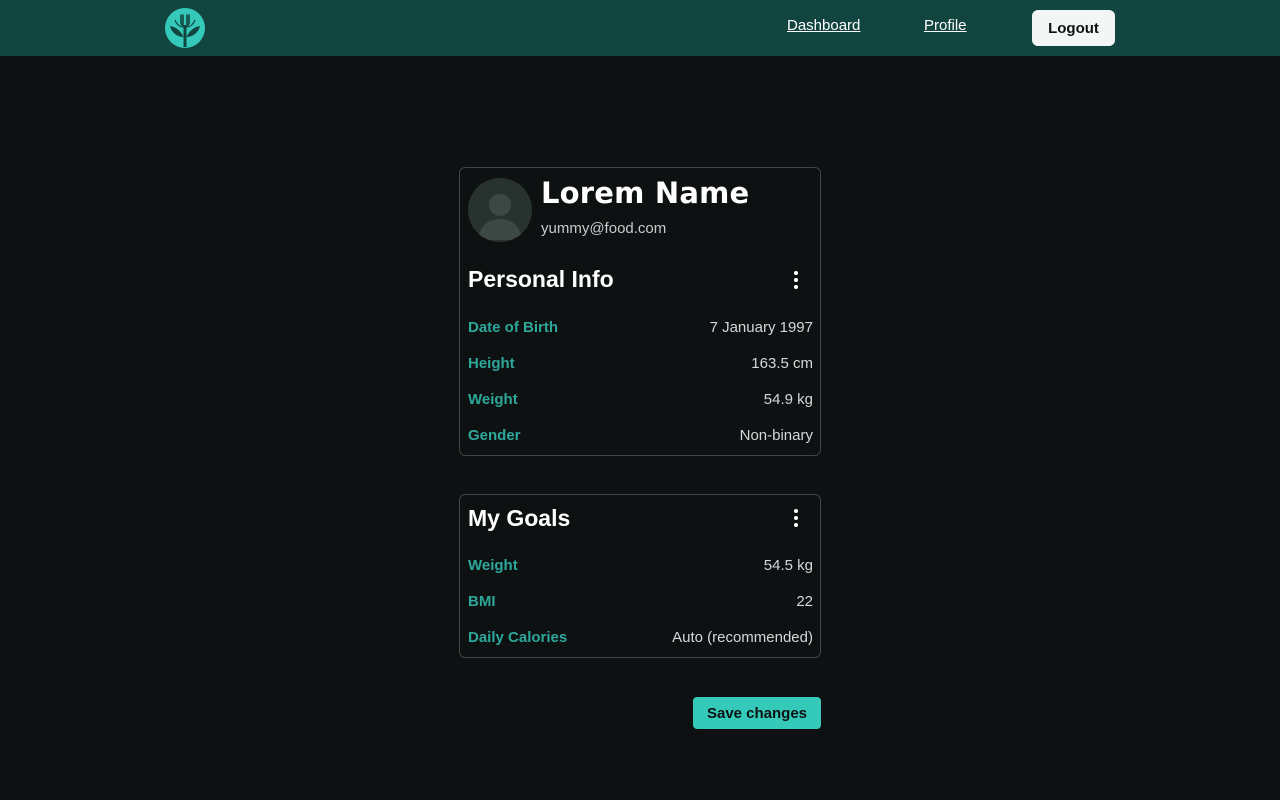 This screenshot has width=1280, height=800. I want to click on info-label: Weight, so click(493, 399).